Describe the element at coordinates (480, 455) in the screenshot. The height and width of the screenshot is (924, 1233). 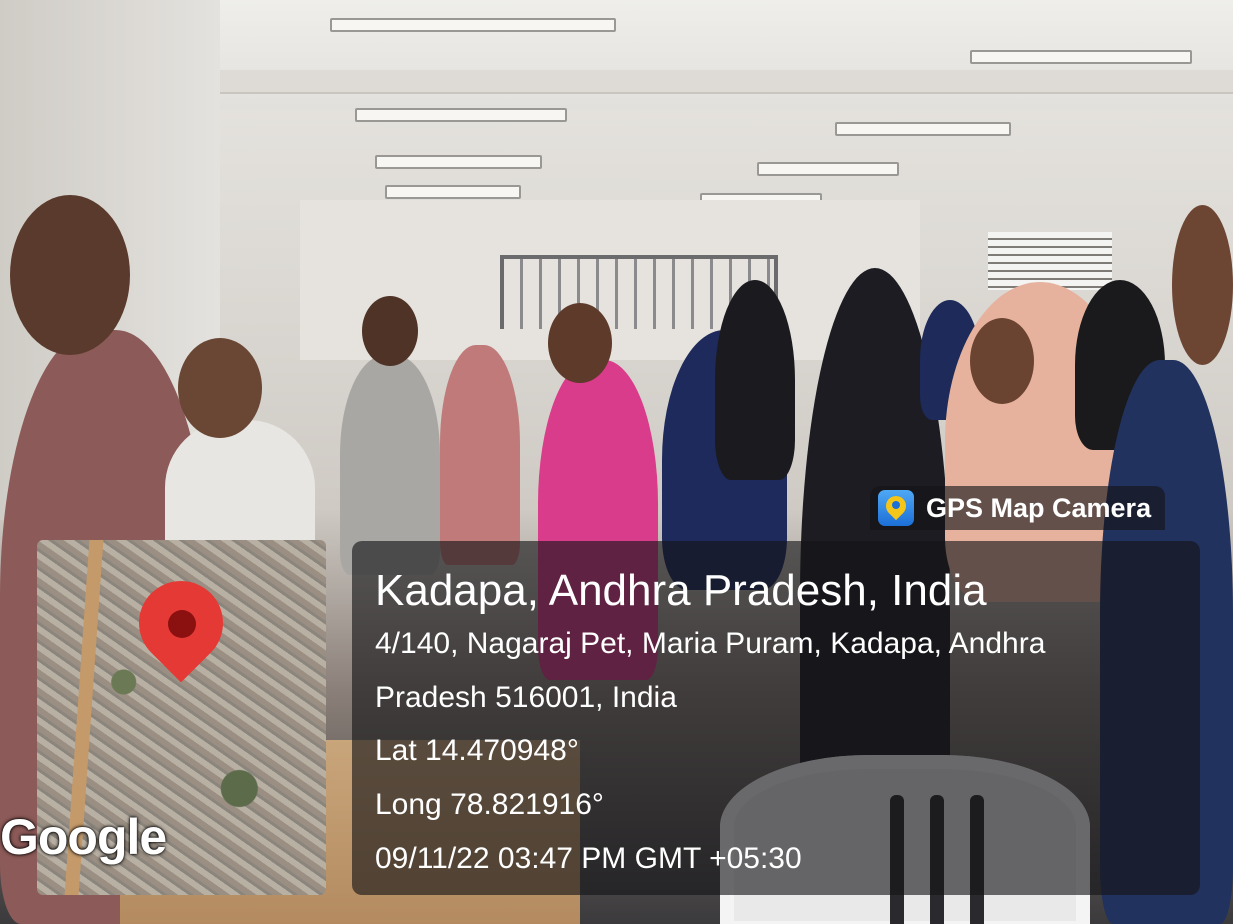
I see `person` at that location.